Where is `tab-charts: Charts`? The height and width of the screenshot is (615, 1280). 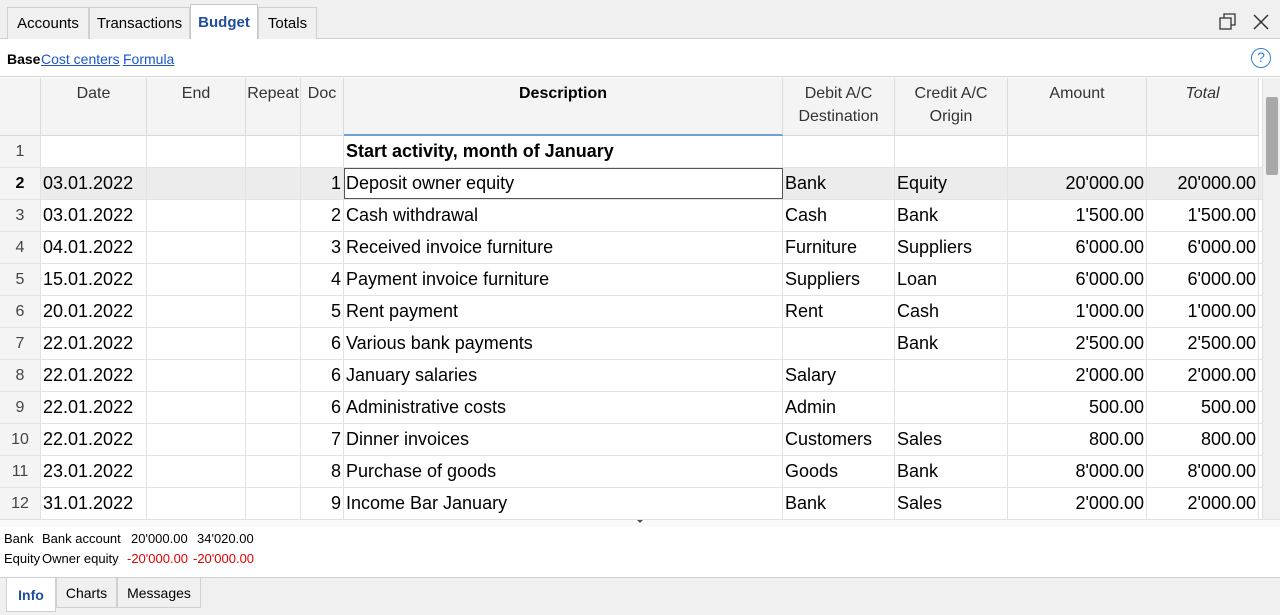 tab-charts: Charts is located at coordinates (86, 593).